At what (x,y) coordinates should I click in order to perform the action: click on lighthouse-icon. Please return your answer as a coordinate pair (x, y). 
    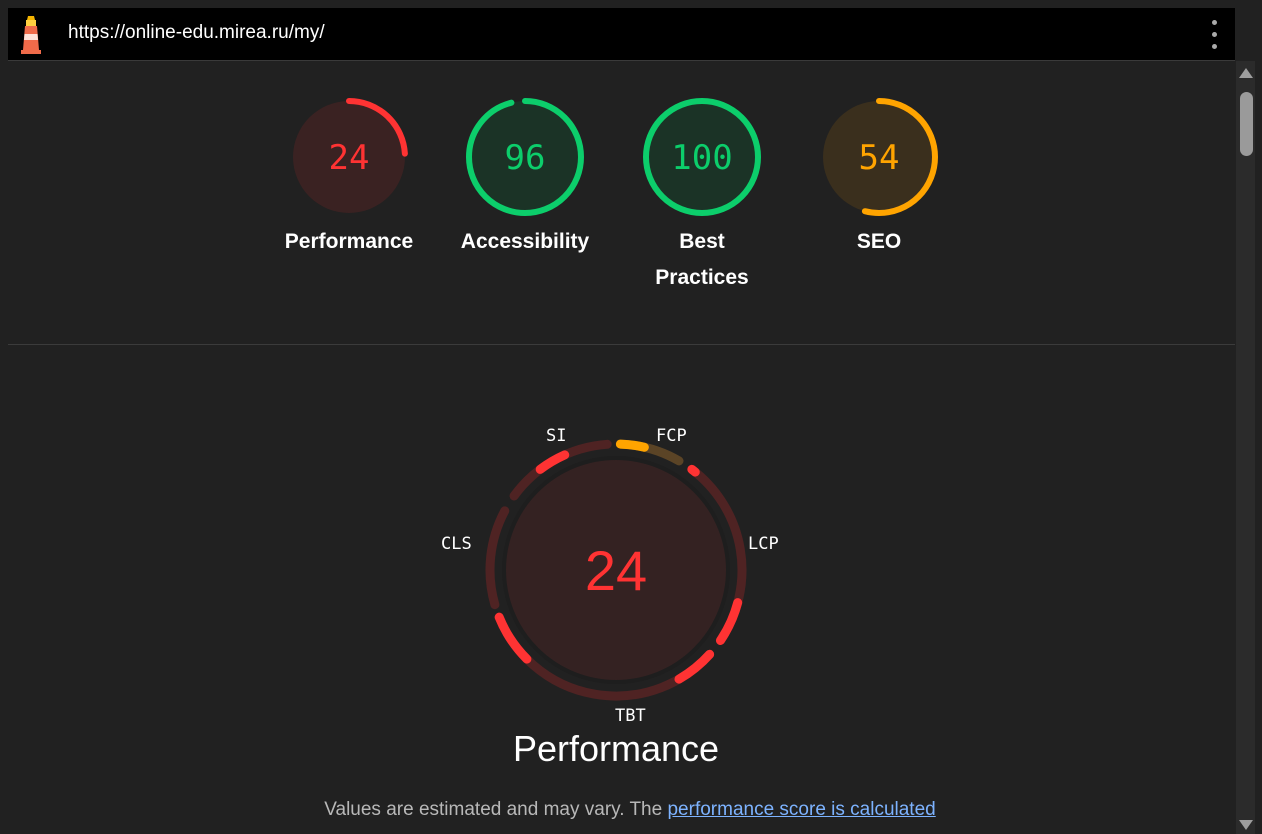
    Looking at the image, I should click on (31, 35).